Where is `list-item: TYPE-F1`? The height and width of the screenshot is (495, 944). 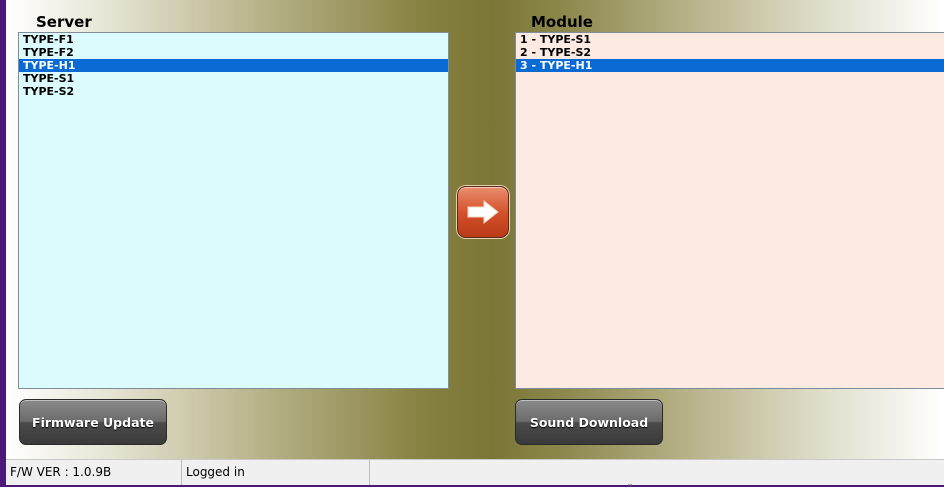 list-item: TYPE-F1 is located at coordinates (233, 39).